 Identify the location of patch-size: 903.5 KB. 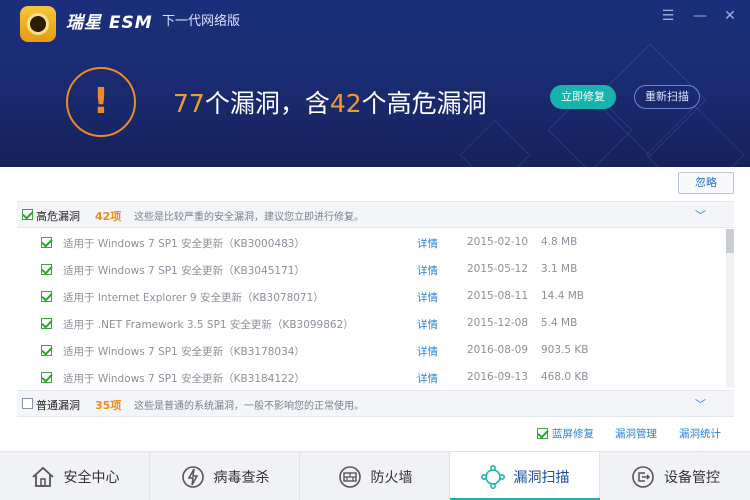
(565, 350).